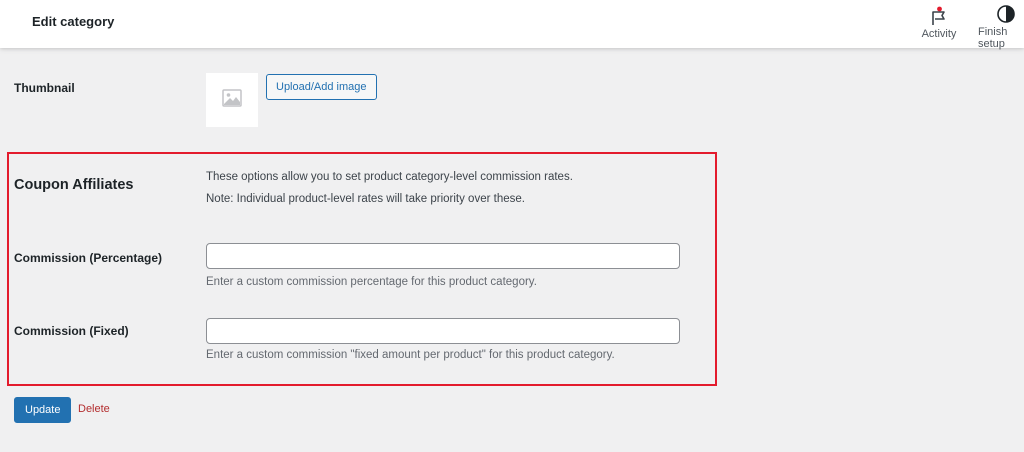 The height and width of the screenshot is (452, 1024). Describe the element at coordinates (443, 331) in the screenshot. I see `commission-fixed-input` at that location.